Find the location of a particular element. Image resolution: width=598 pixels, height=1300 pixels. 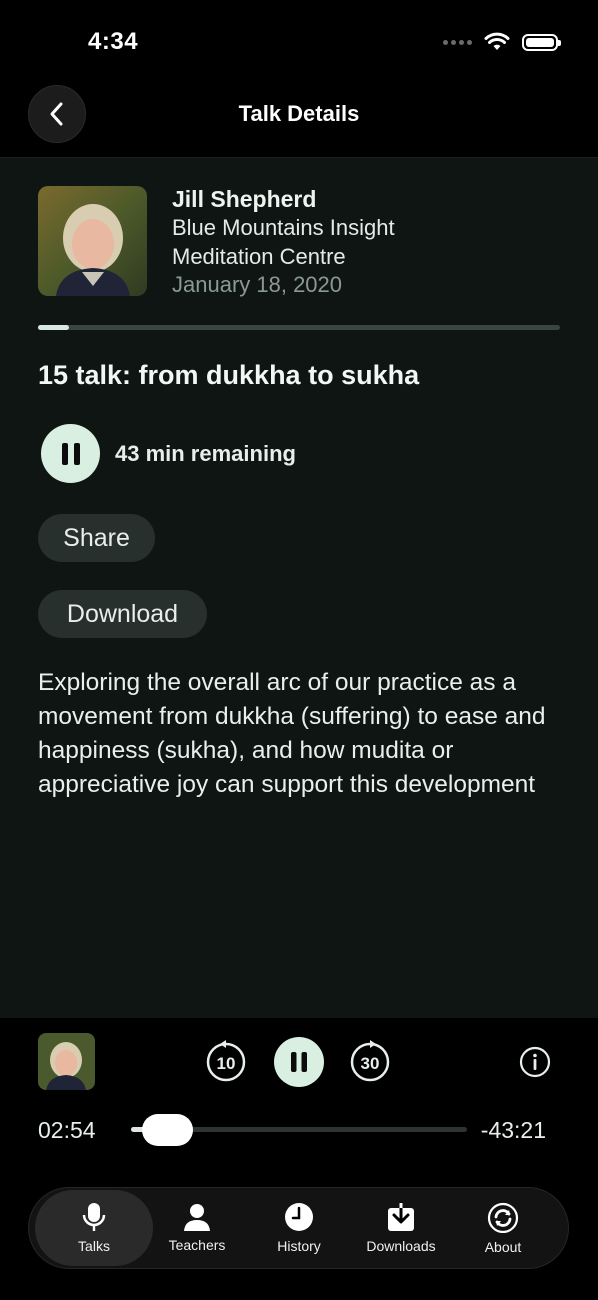

talk-date: January 18, 2020 is located at coordinates (257, 284).